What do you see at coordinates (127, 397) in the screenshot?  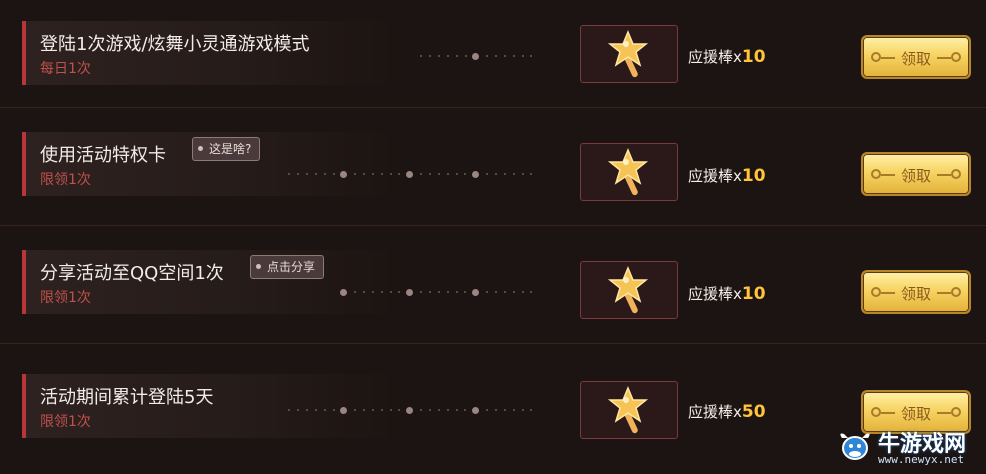 I see `task-title: 活动期间累计登陆5天` at bounding box center [127, 397].